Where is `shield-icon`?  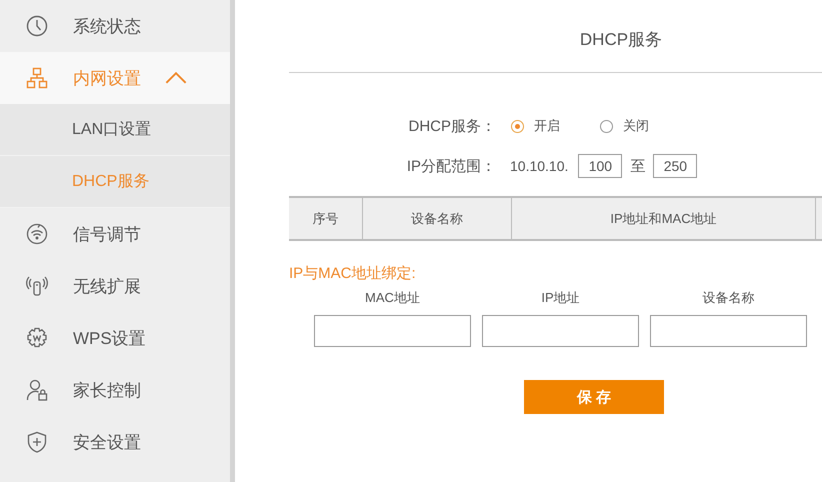
shield-icon is located at coordinates (37, 442).